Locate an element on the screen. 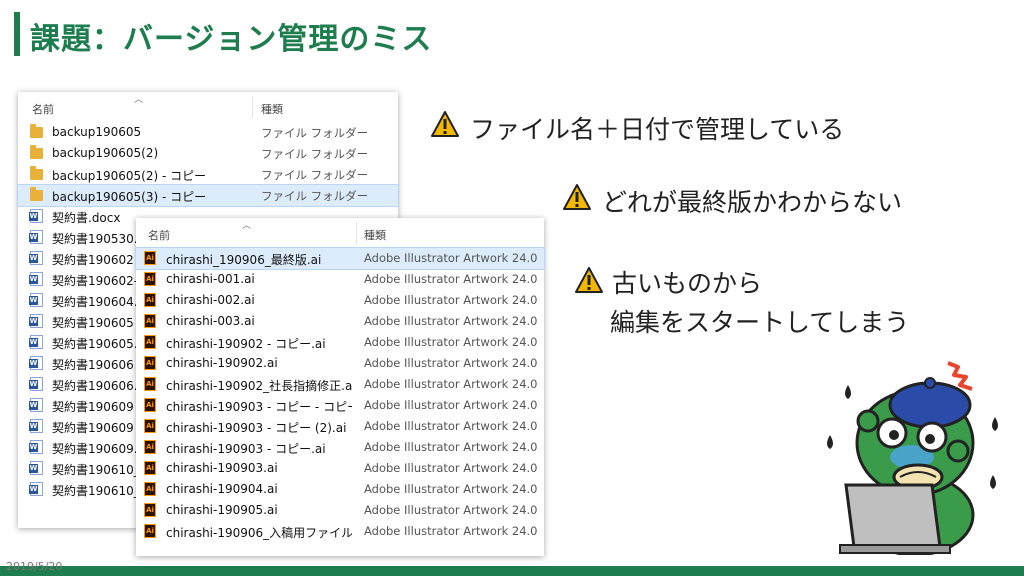 Image resolution: width=1024 pixels, height=576 pixels. file-name: backup190605(2) - コピー is located at coordinates (129, 176).